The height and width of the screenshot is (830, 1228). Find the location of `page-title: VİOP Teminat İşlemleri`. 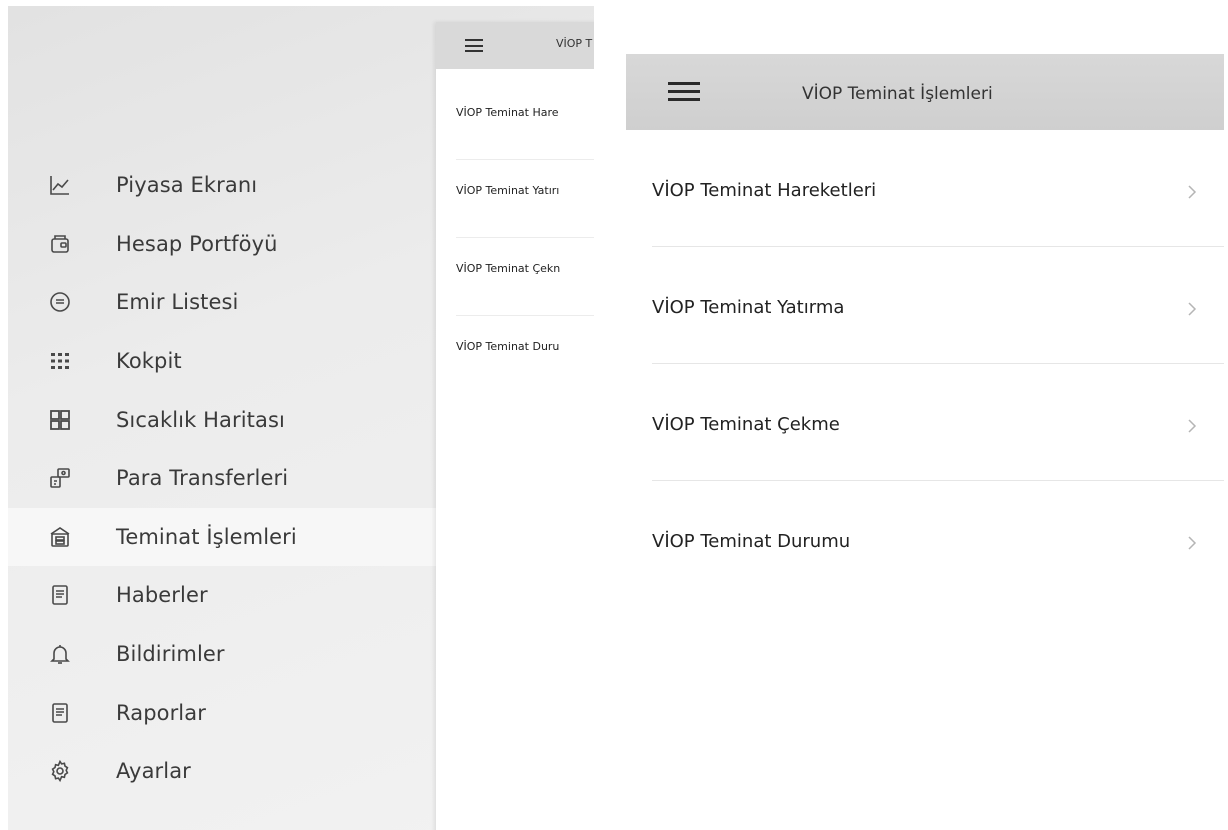

page-title: VİOP Teminat İşlemleri is located at coordinates (897, 94).